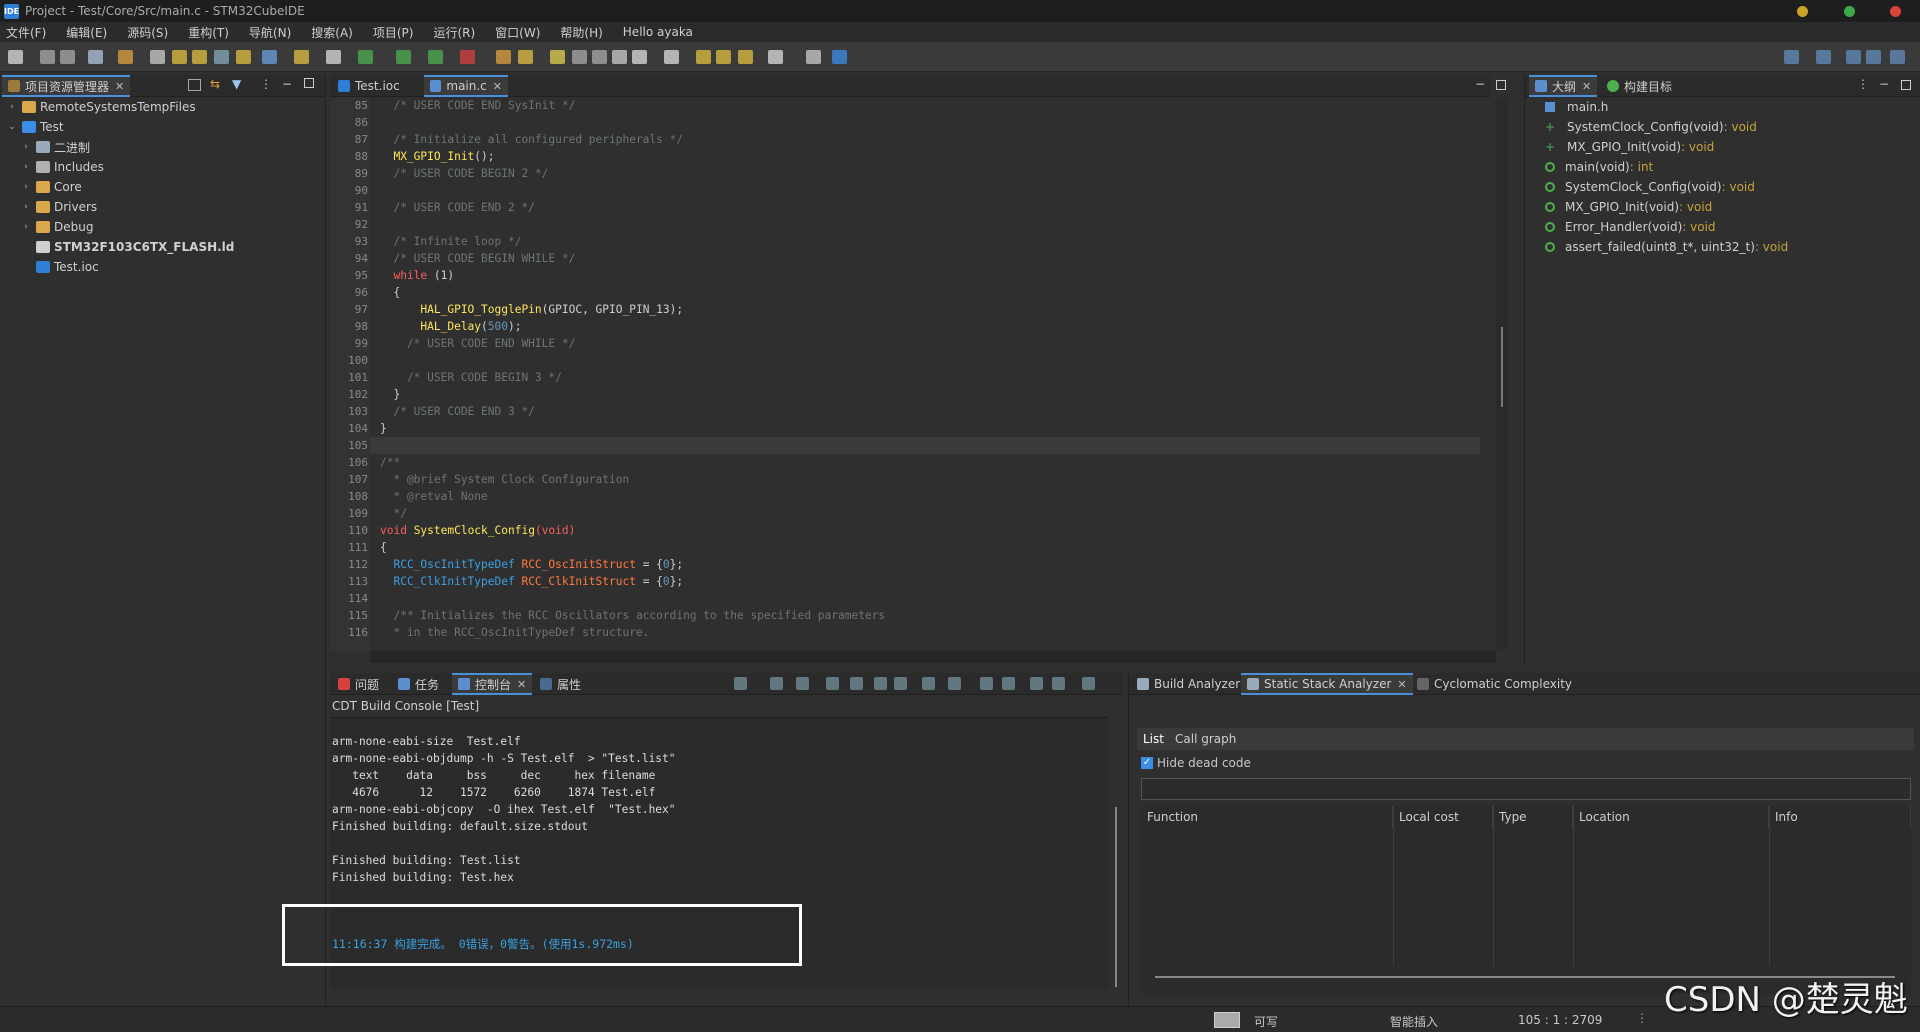 The height and width of the screenshot is (1032, 1920). Describe the element at coordinates (1443, 817) in the screenshot. I see `column-header: Local cost` at that location.